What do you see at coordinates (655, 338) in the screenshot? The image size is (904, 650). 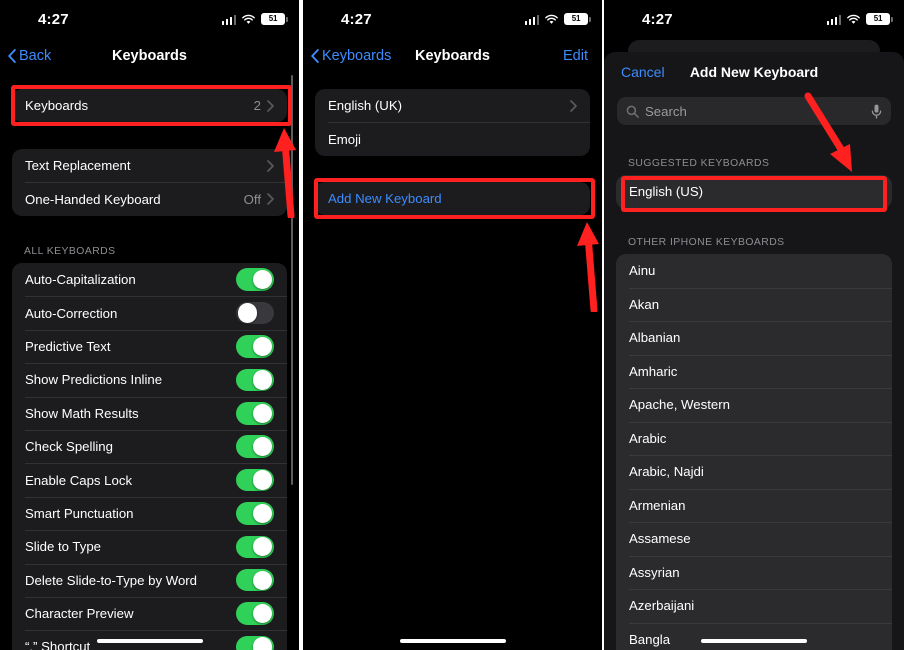 I see `other-keyboard-label: Albanian` at bounding box center [655, 338].